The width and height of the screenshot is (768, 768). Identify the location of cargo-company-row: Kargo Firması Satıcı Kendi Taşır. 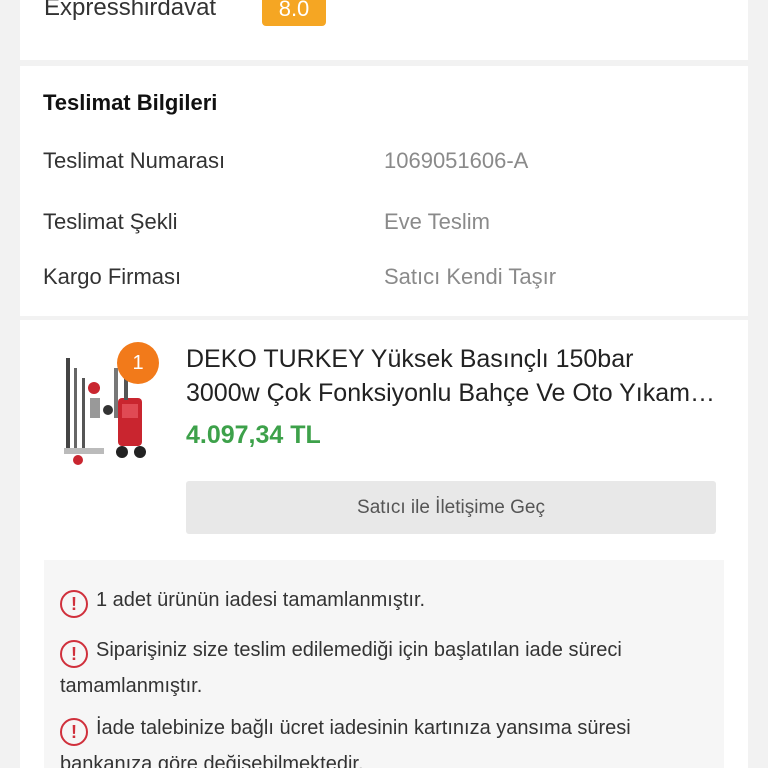
(388, 279).